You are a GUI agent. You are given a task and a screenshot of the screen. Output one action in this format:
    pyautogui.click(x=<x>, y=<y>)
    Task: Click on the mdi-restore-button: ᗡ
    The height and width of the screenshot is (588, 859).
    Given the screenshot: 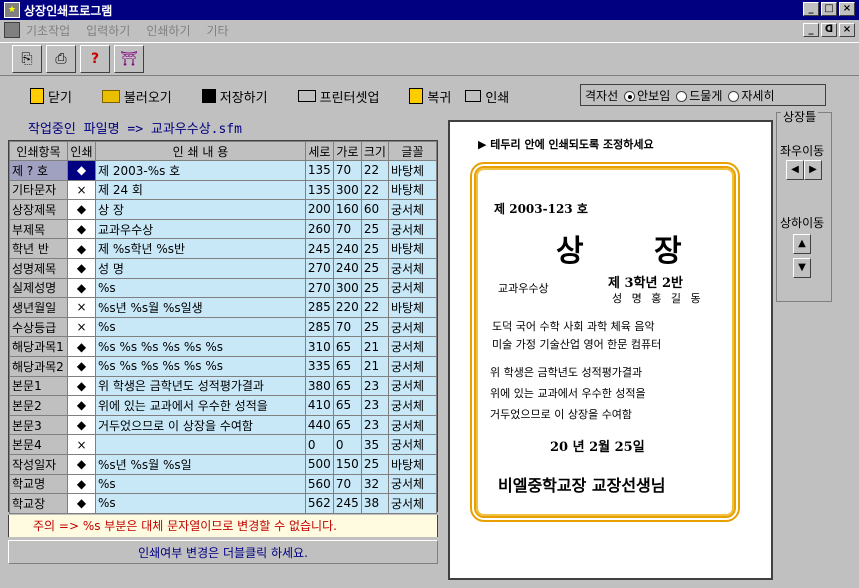 What is the action you would take?
    pyautogui.click(x=829, y=30)
    